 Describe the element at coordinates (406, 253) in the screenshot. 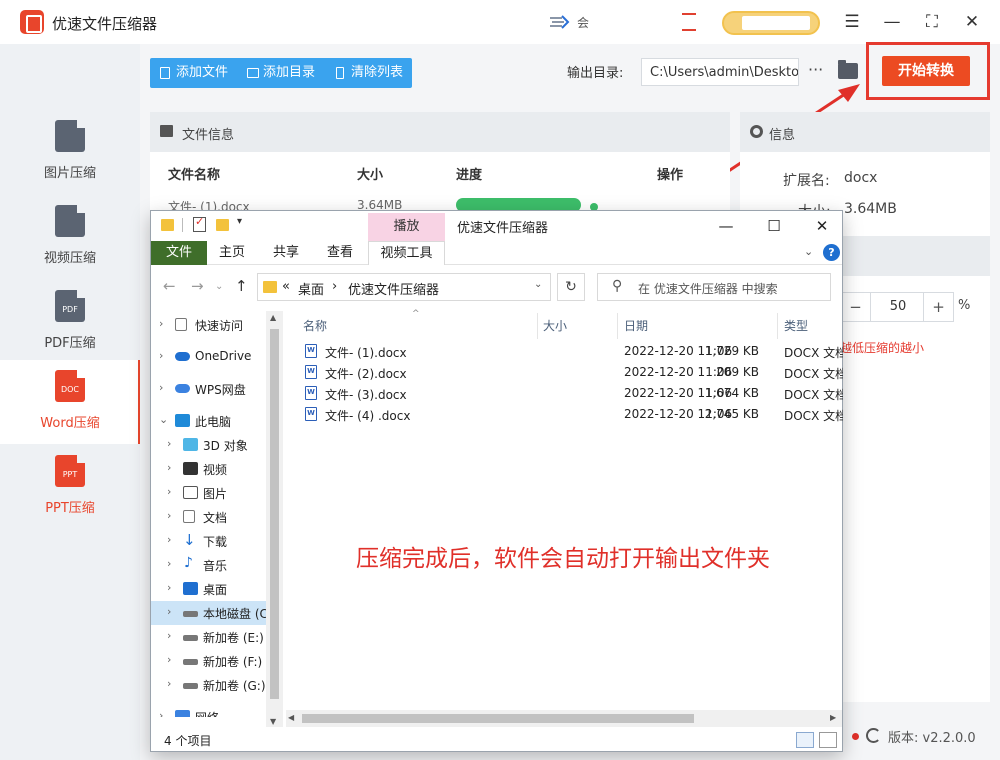

I see `tab-video-tools: 视频工具` at that location.